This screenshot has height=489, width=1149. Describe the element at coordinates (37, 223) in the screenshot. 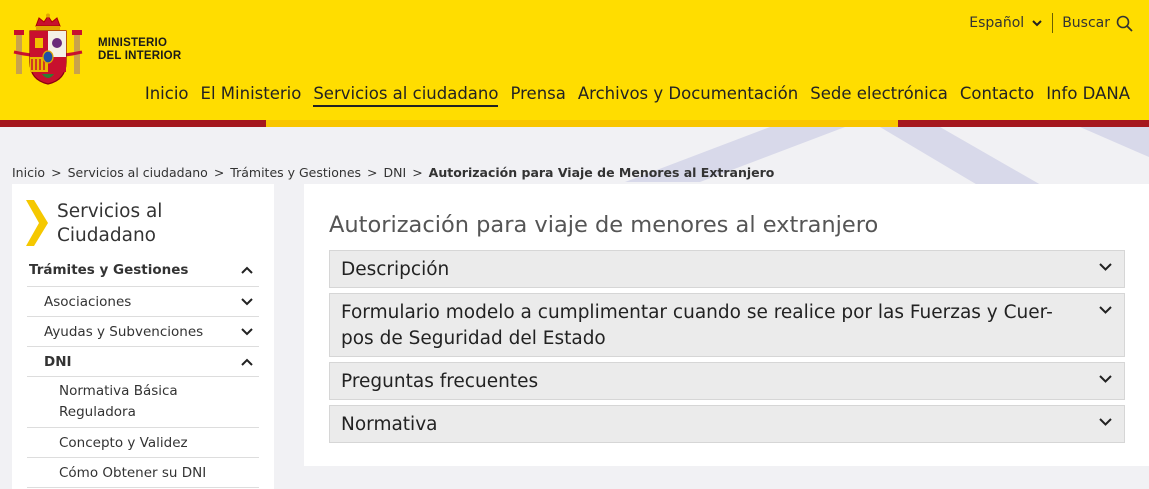

I see `chevron-right-accent-icon` at that location.